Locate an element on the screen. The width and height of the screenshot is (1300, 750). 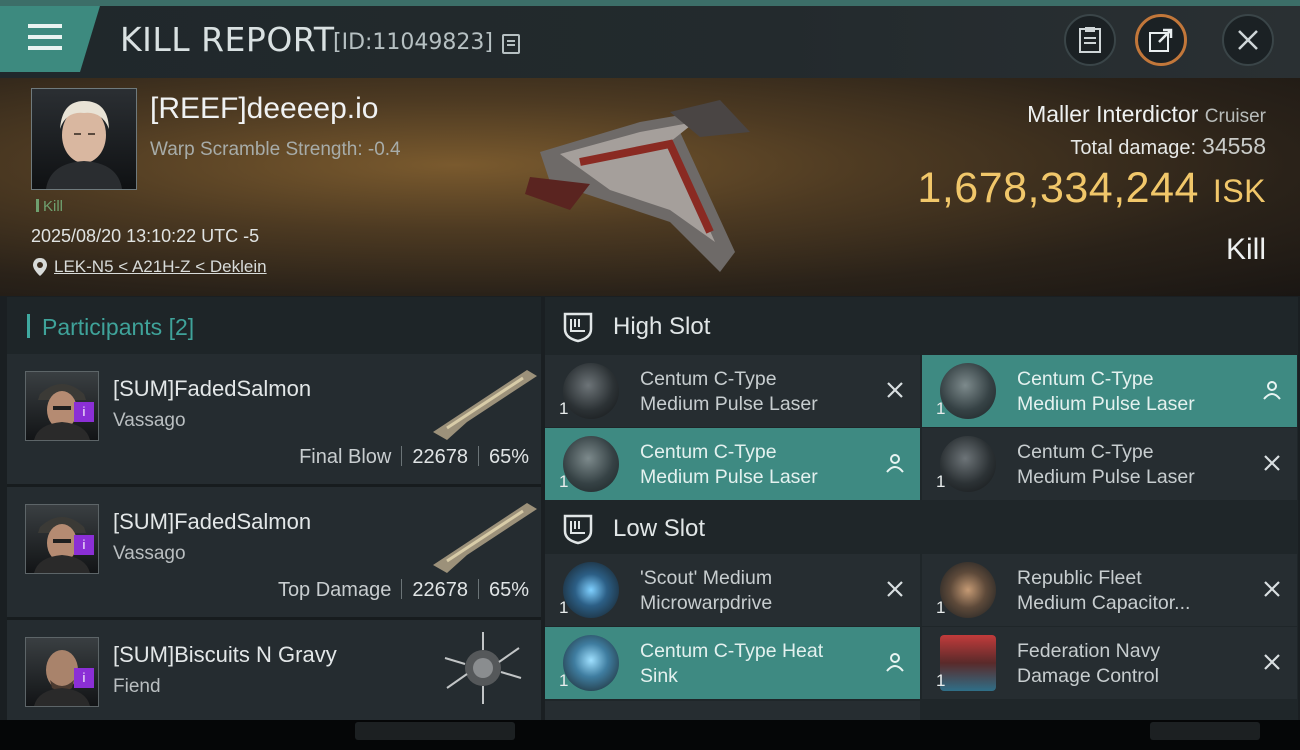
close-icon is located at coordinates (1248, 40).